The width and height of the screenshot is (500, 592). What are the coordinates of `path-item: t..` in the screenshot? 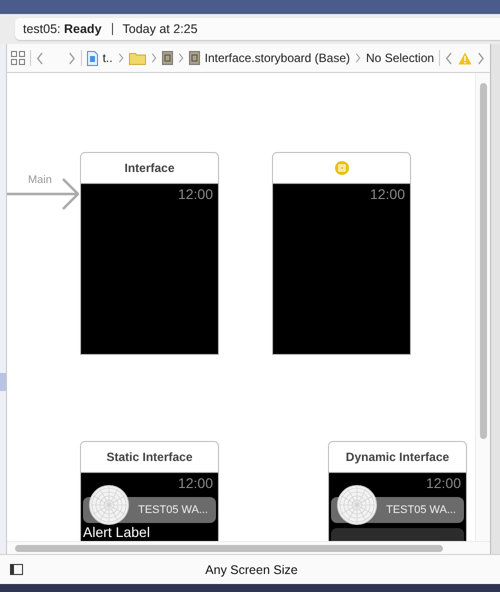 It's located at (107, 58).